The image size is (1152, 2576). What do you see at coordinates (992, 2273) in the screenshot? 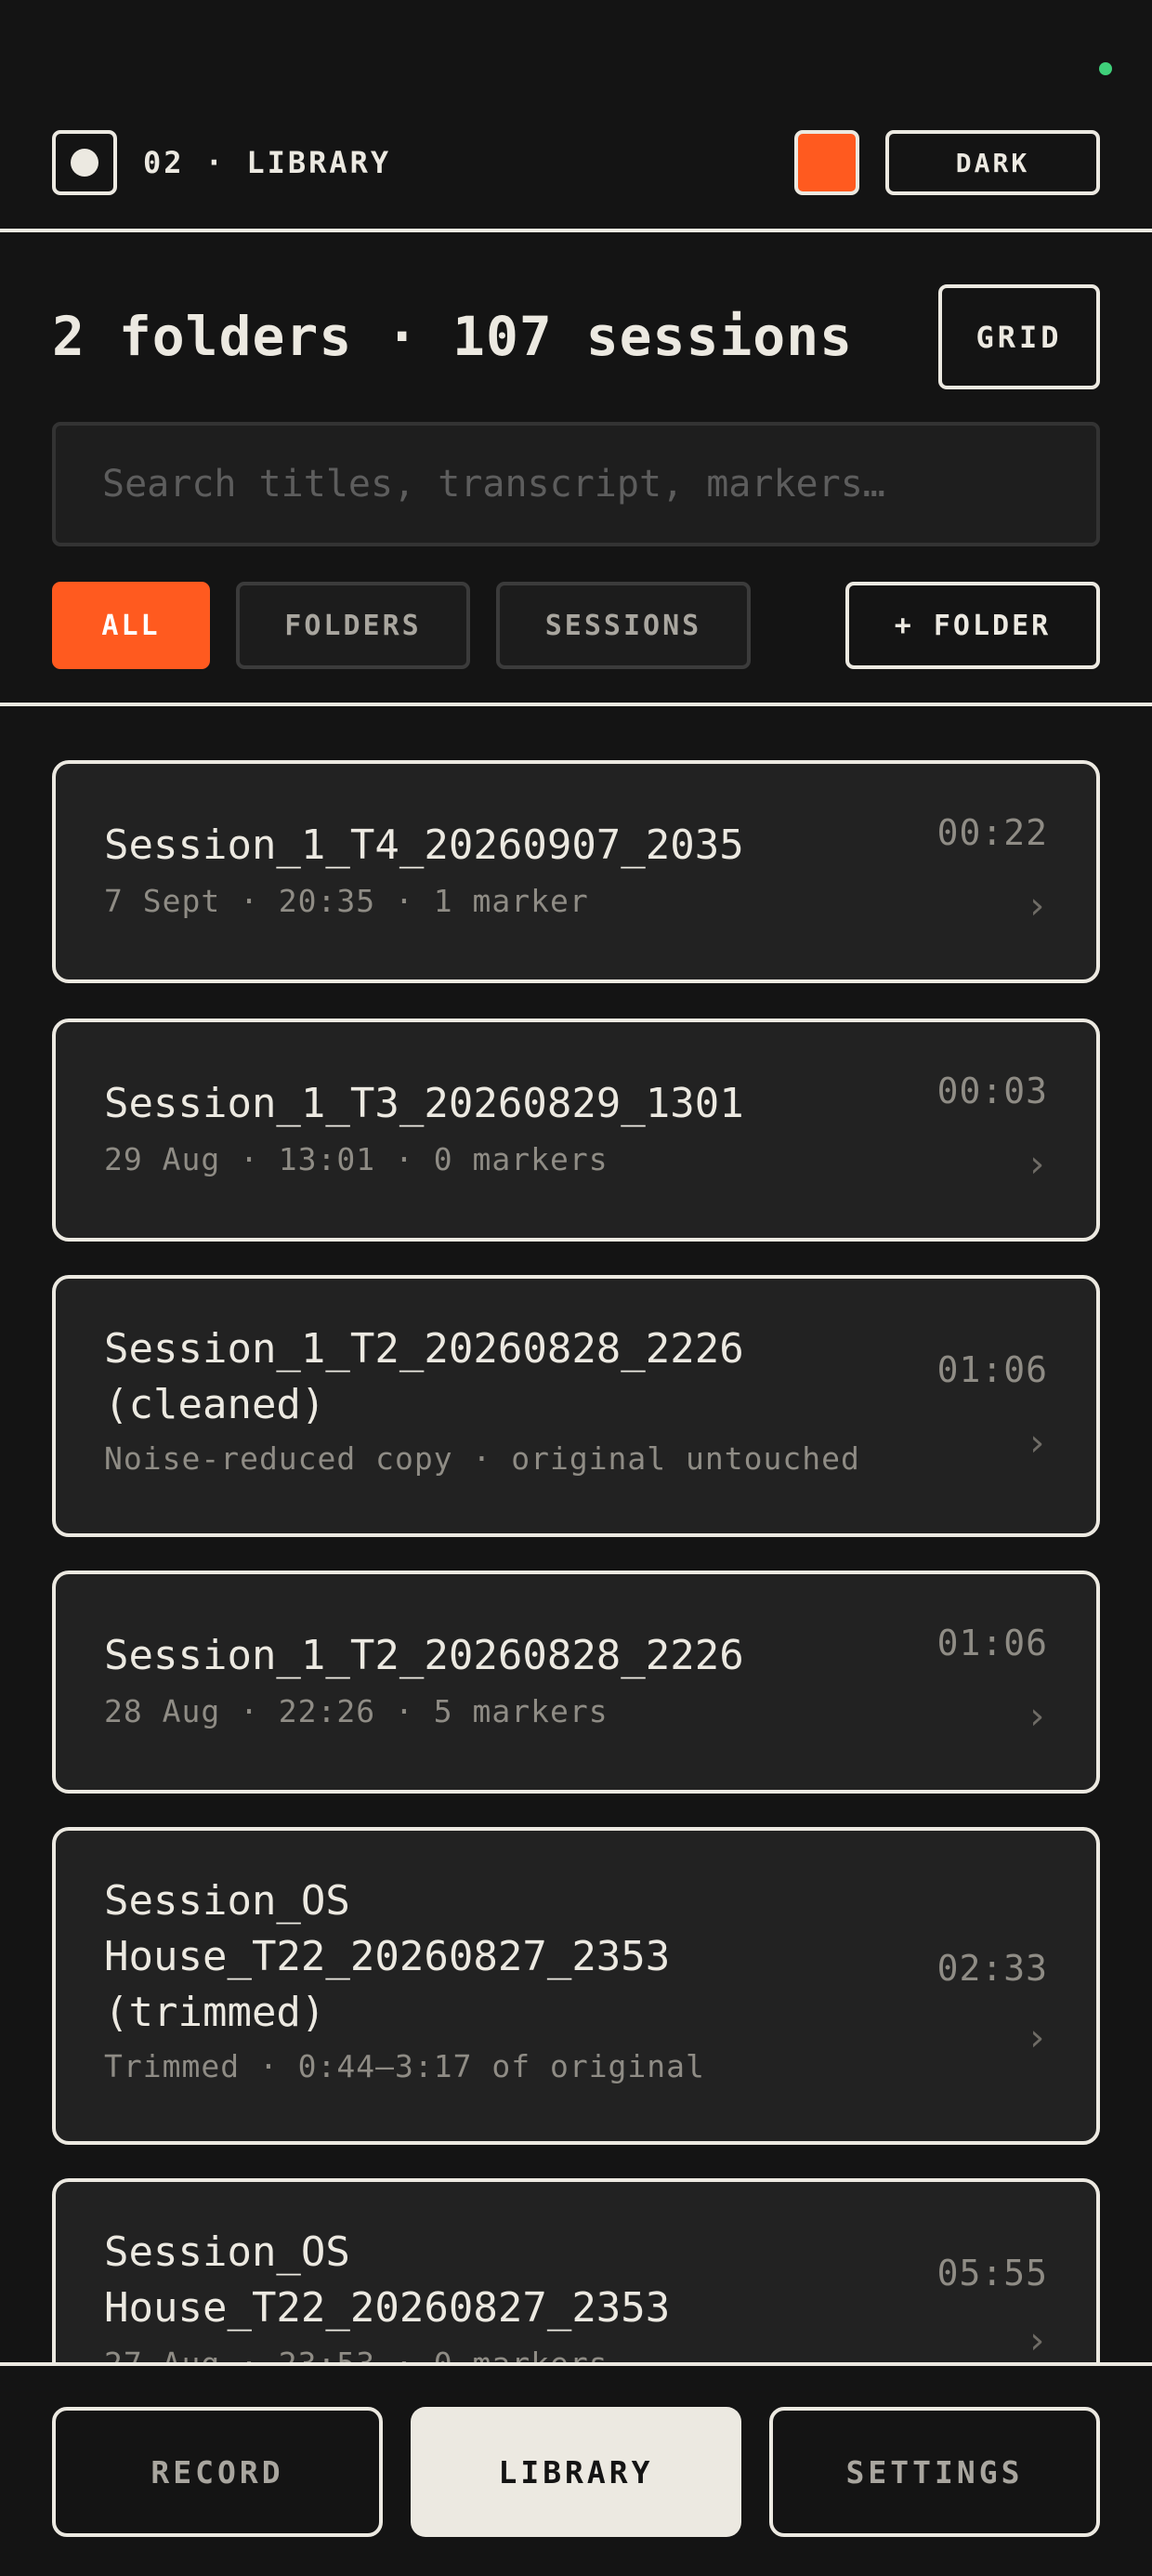
I see `session-duration: 05:55` at bounding box center [992, 2273].